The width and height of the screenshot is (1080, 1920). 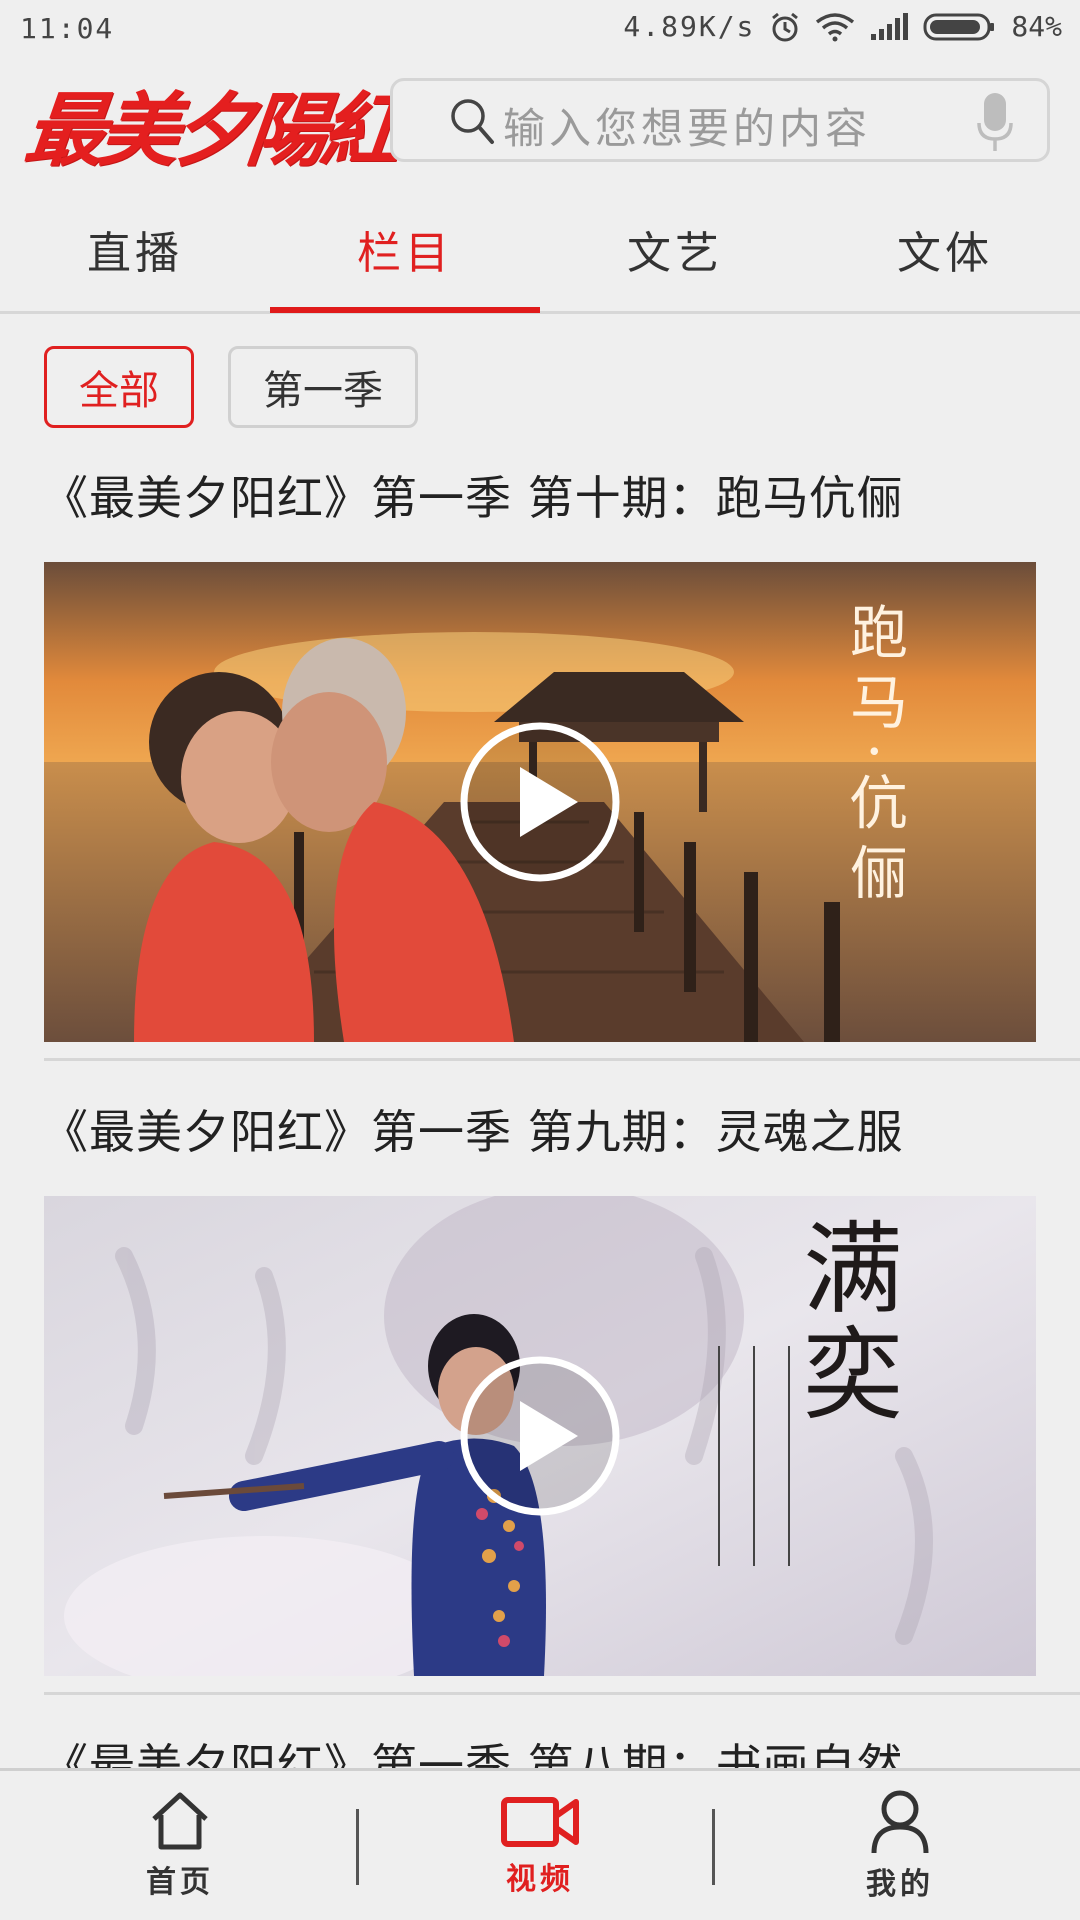 I want to click on search-icon, so click(x=472, y=121).